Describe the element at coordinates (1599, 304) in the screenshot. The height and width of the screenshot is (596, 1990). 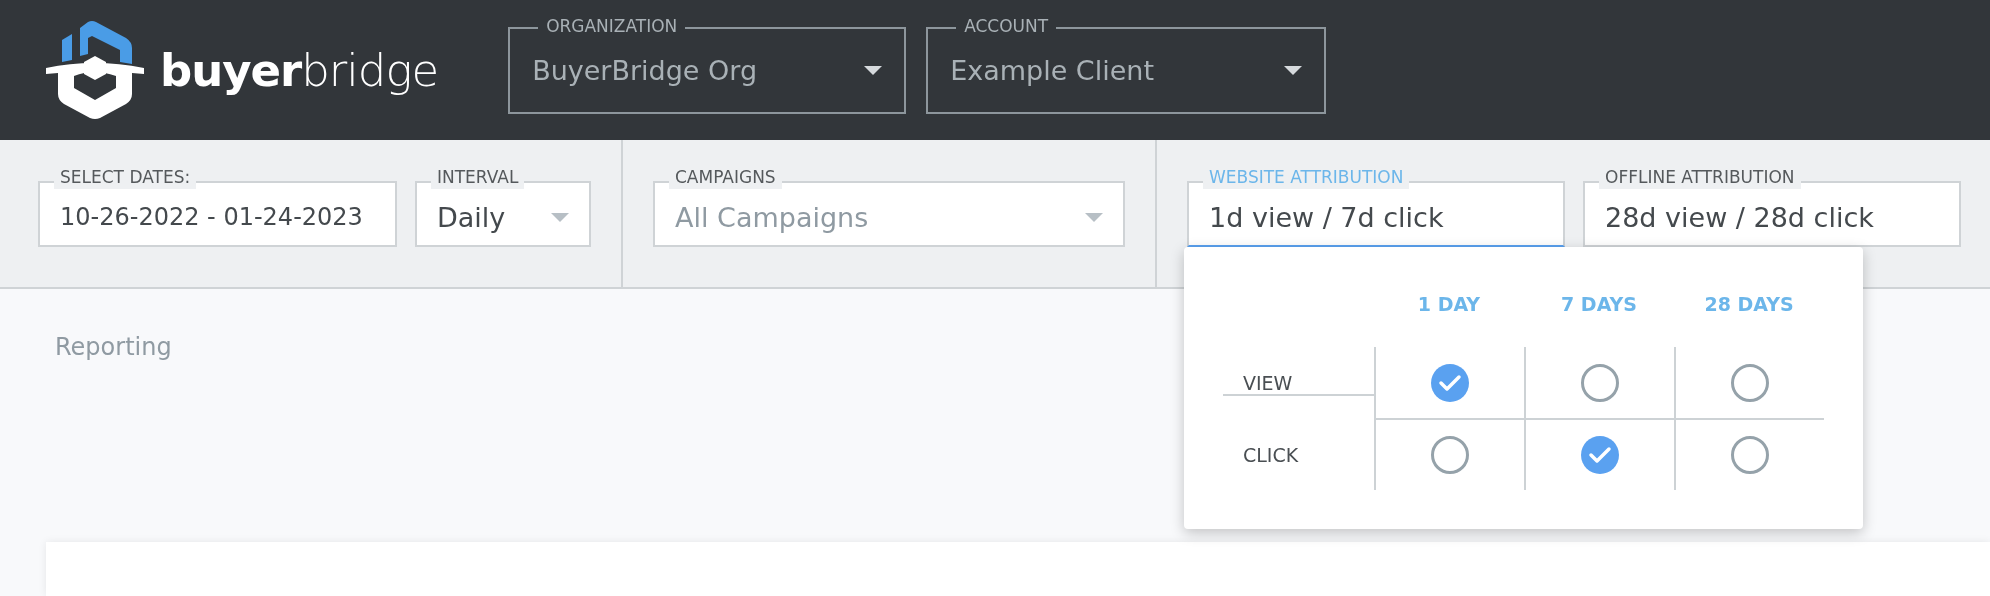
I see `column-header: 7 DAYS` at that location.